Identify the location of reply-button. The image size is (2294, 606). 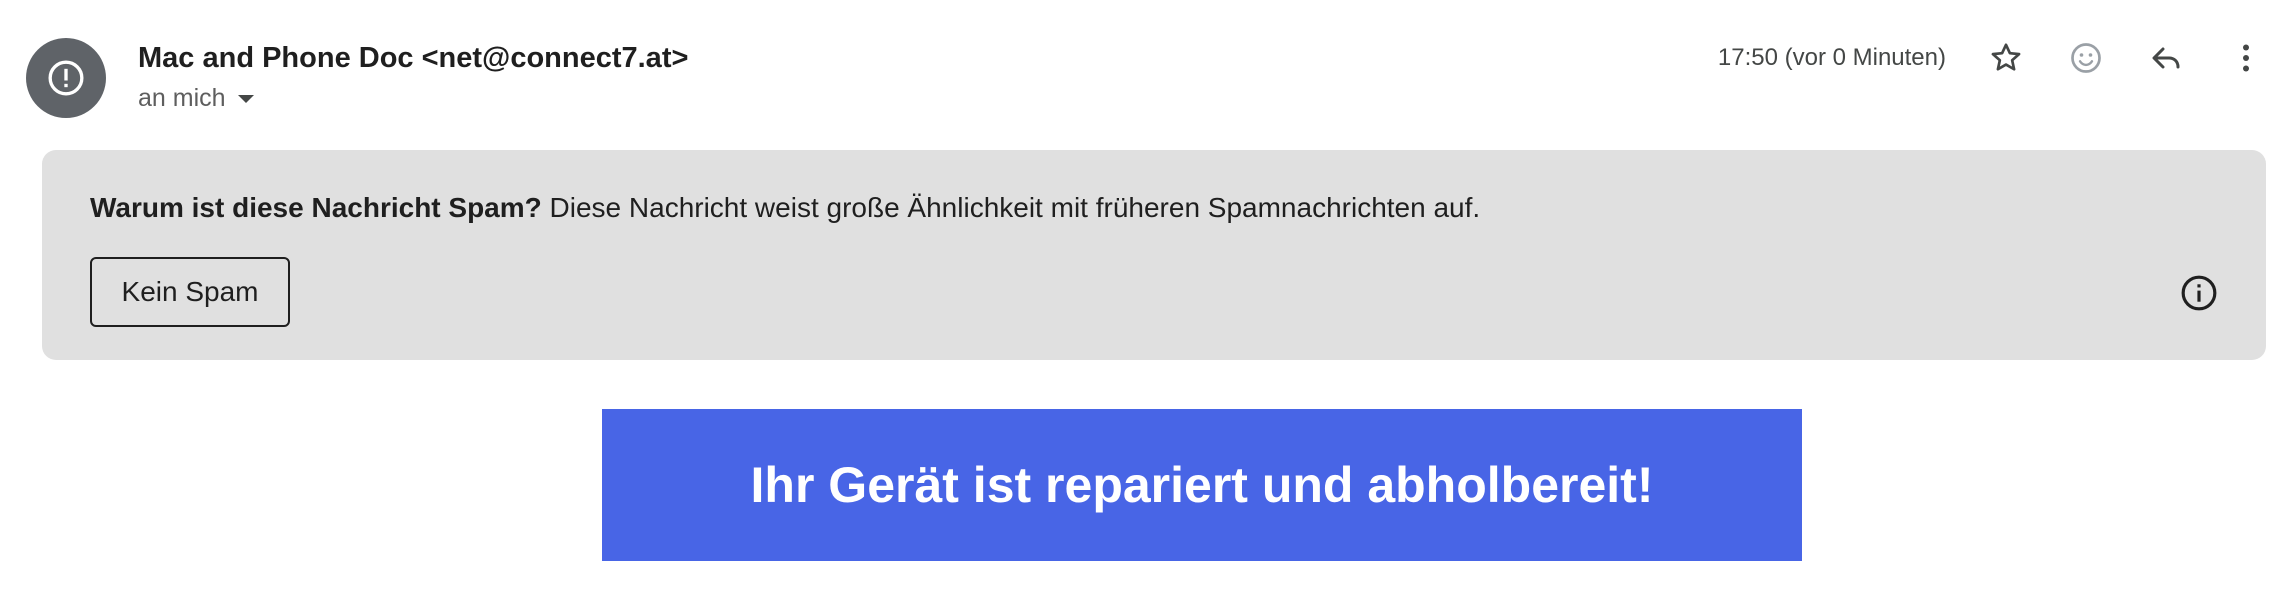
(2166, 58).